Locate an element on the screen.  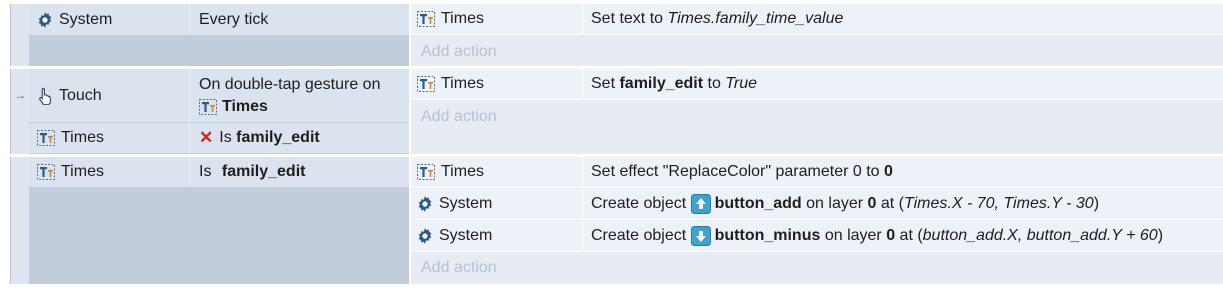
condition-row: System Every tick is located at coordinates (219, 20).